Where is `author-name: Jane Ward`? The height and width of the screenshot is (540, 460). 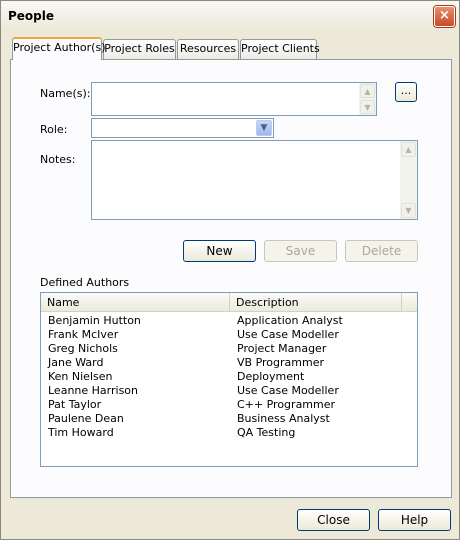
author-name: Jane Ward is located at coordinates (76, 362).